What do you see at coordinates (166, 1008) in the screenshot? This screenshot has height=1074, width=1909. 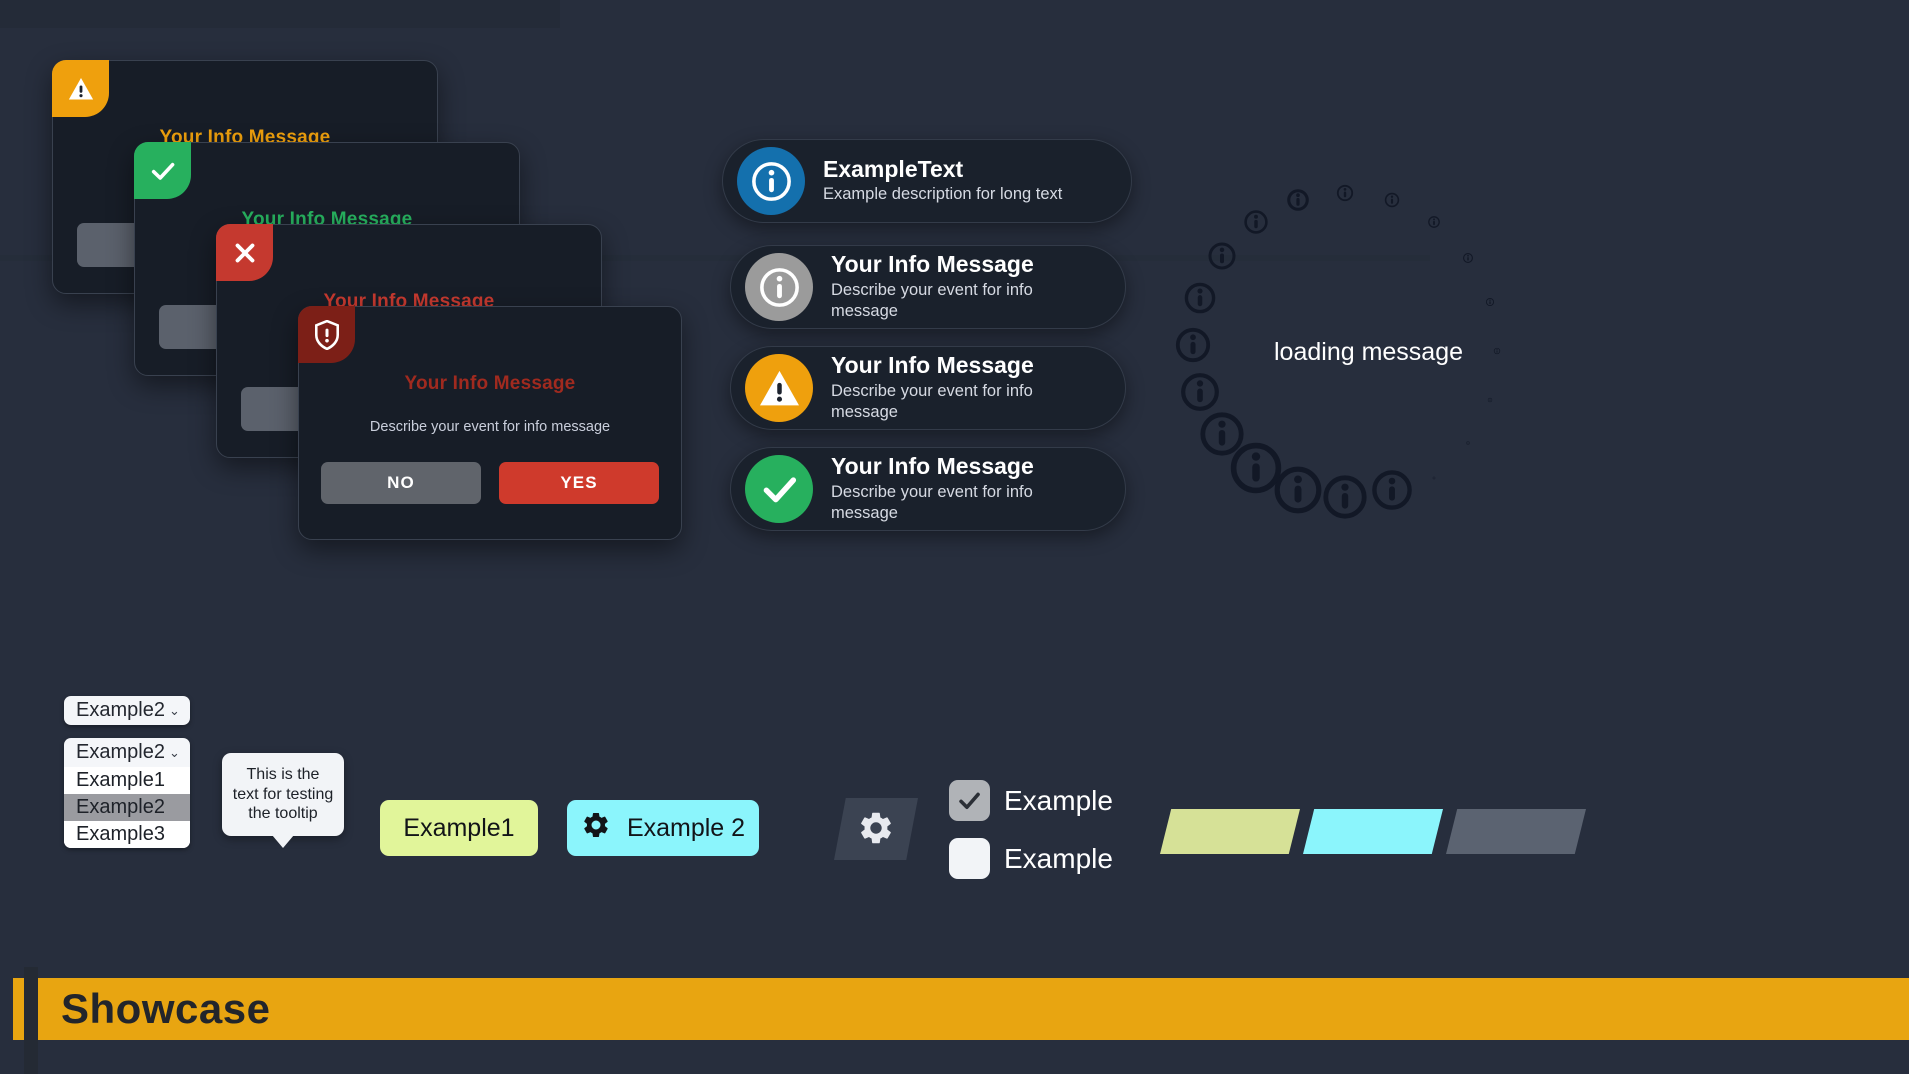 I see `showcase-banner-title: Showcase` at bounding box center [166, 1008].